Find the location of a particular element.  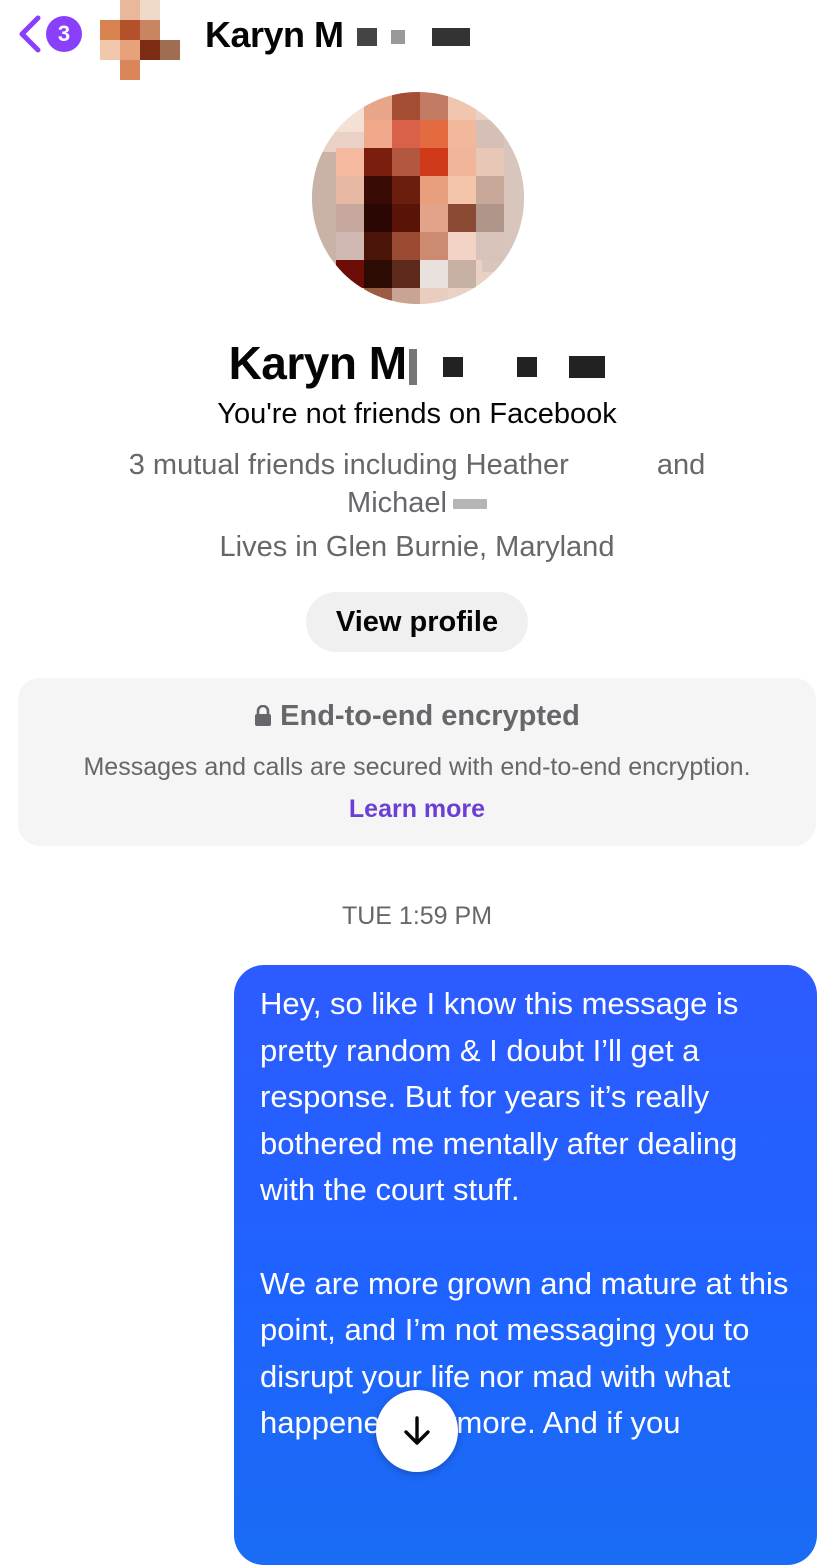

friend-status: You're not friends on Facebook is located at coordinates (417, 414).